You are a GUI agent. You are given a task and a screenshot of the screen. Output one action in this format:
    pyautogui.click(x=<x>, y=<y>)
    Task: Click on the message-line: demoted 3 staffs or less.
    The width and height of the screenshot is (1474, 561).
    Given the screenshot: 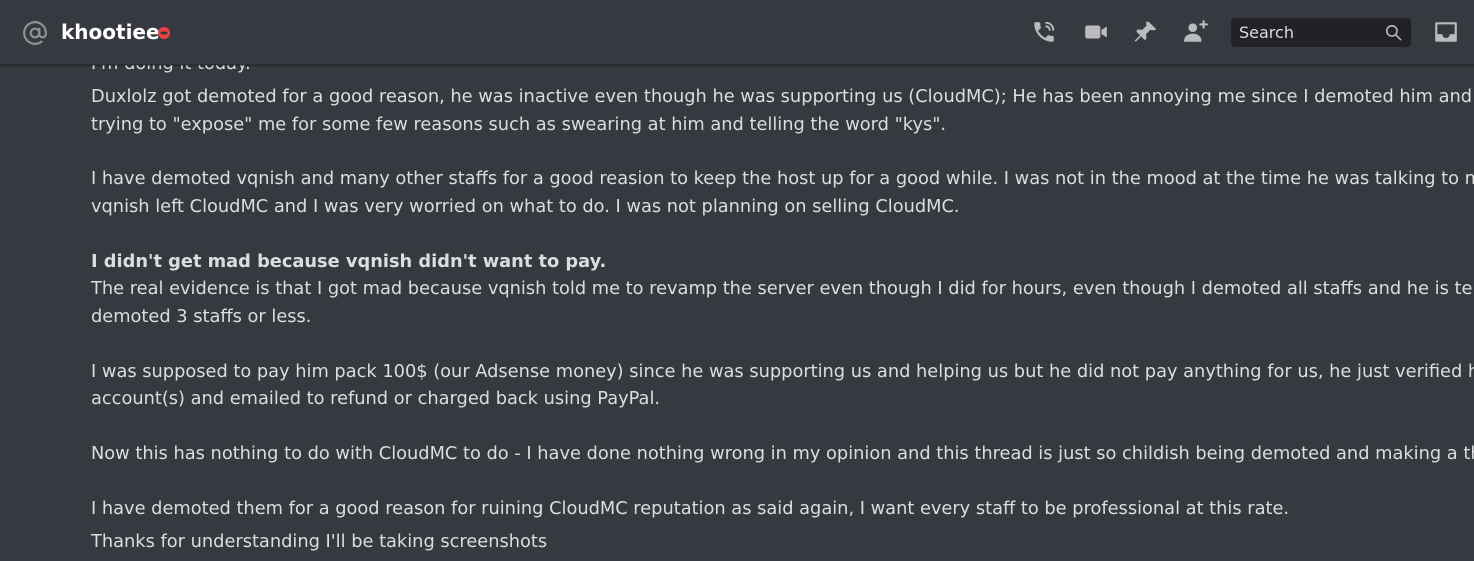 What is the action you would take?
    pyautogui.click(x=201, y=316)
    